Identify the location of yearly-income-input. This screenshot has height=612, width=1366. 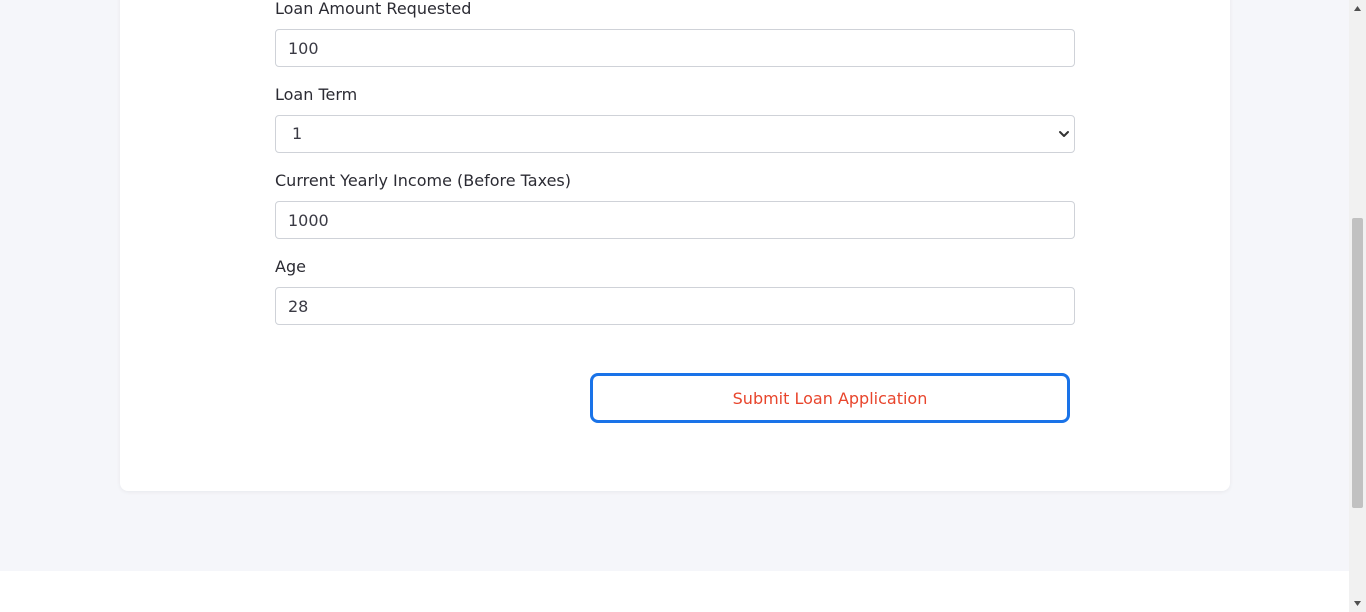
(675, 220).